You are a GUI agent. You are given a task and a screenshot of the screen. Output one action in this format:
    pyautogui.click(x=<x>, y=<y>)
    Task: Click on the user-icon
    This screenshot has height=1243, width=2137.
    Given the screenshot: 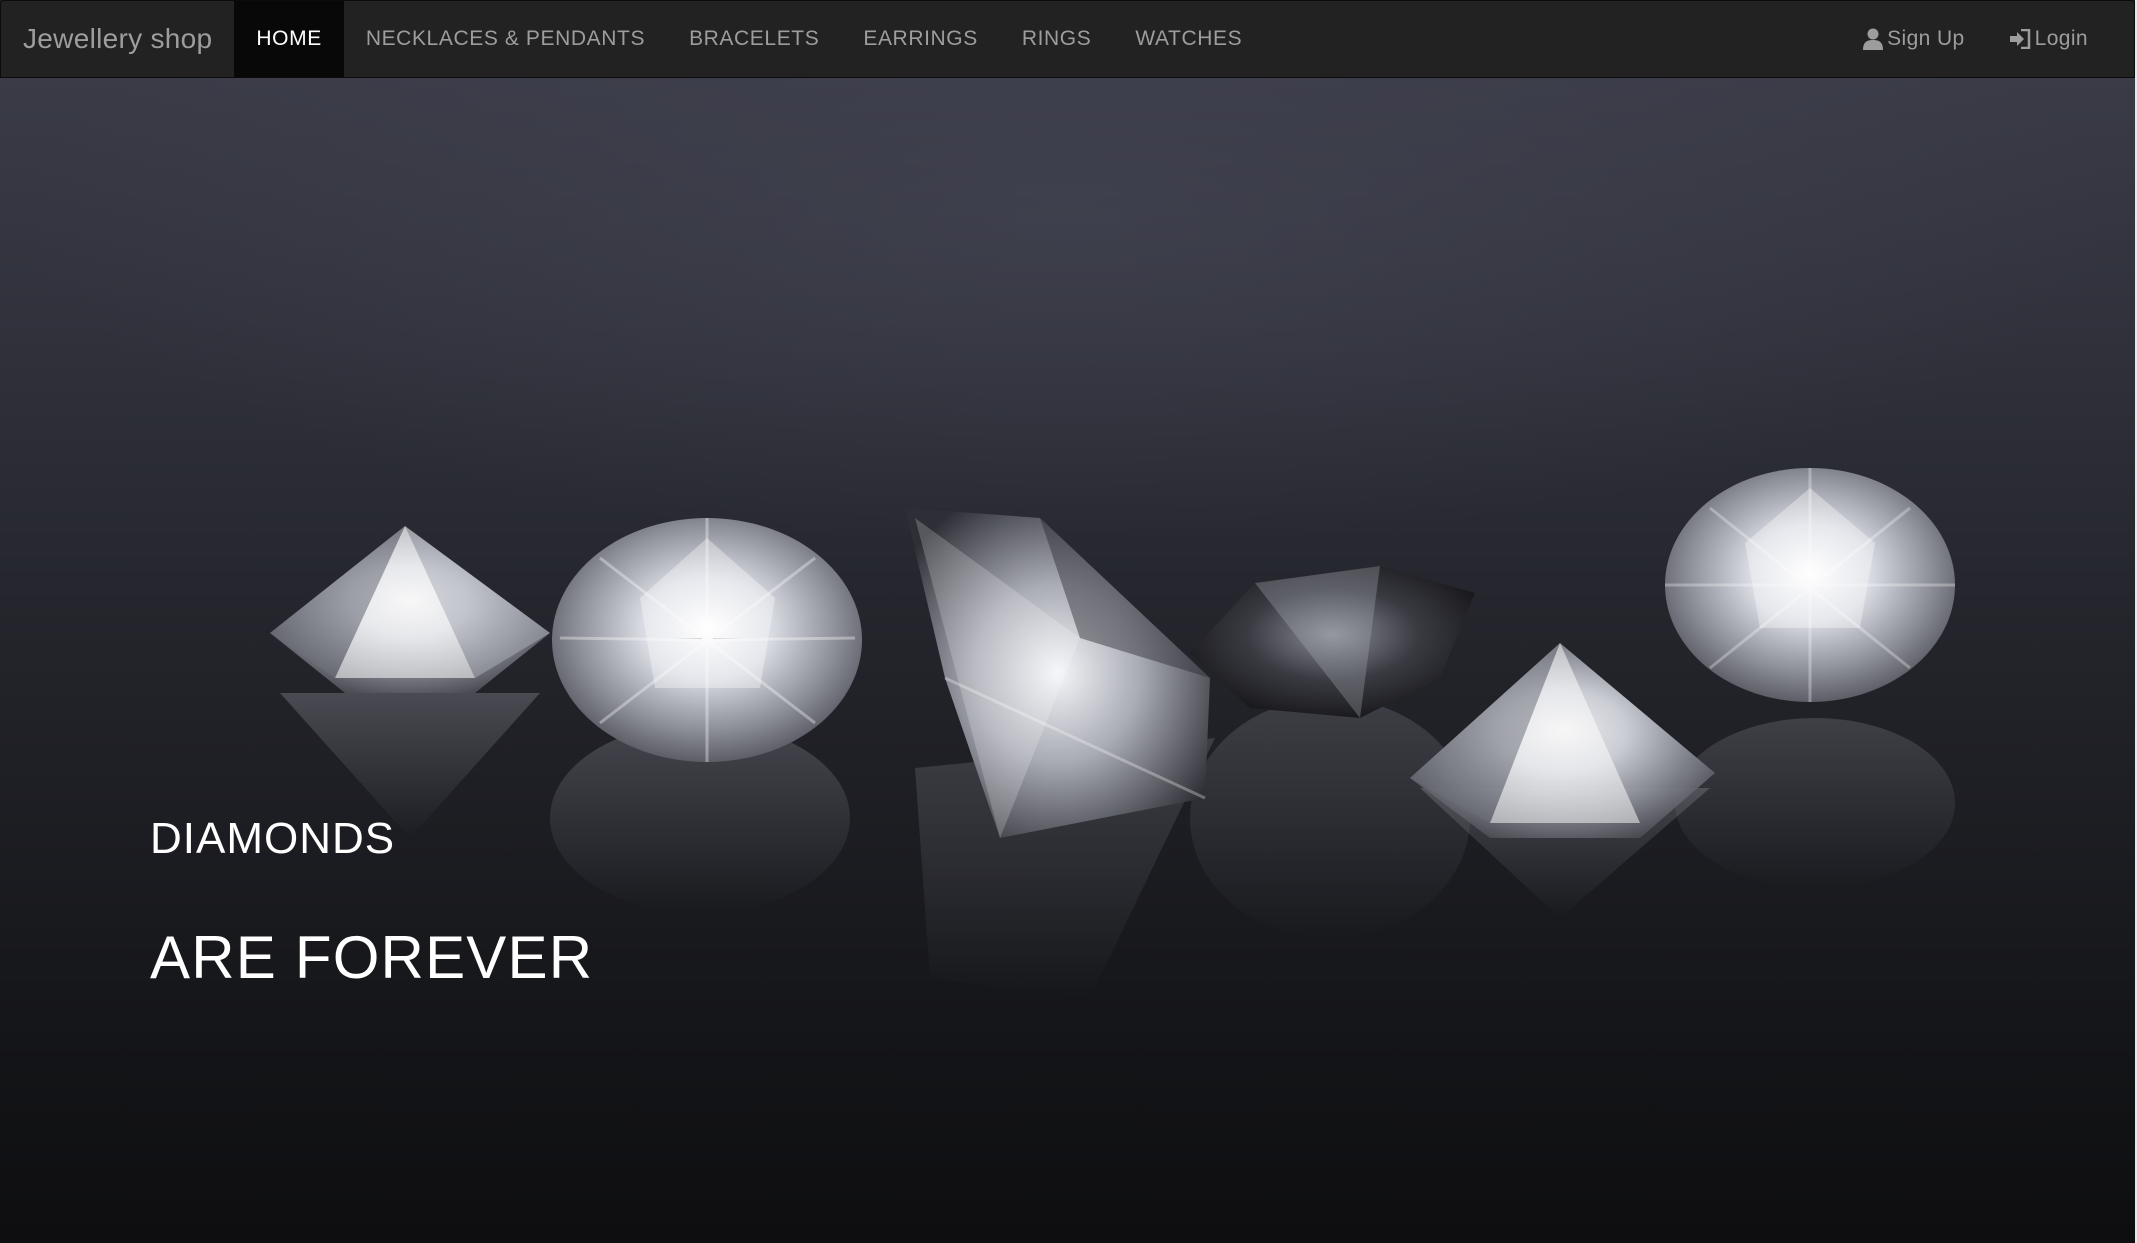 What is the action you would take?
    pyautogui.click(x=1873, y=39)
    